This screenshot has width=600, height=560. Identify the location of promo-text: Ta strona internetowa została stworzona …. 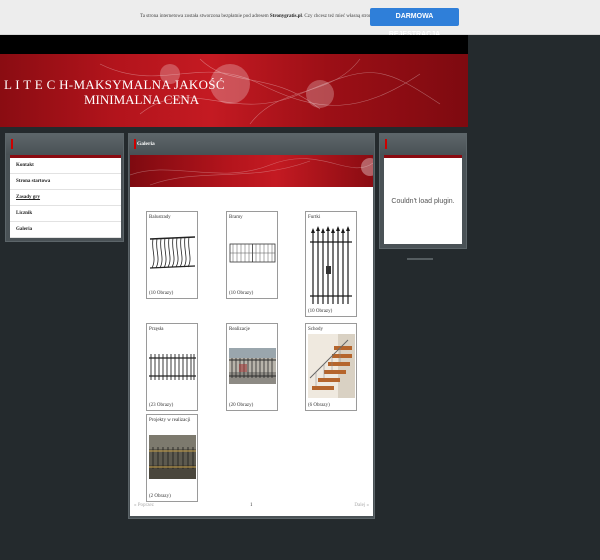
(258, 16).